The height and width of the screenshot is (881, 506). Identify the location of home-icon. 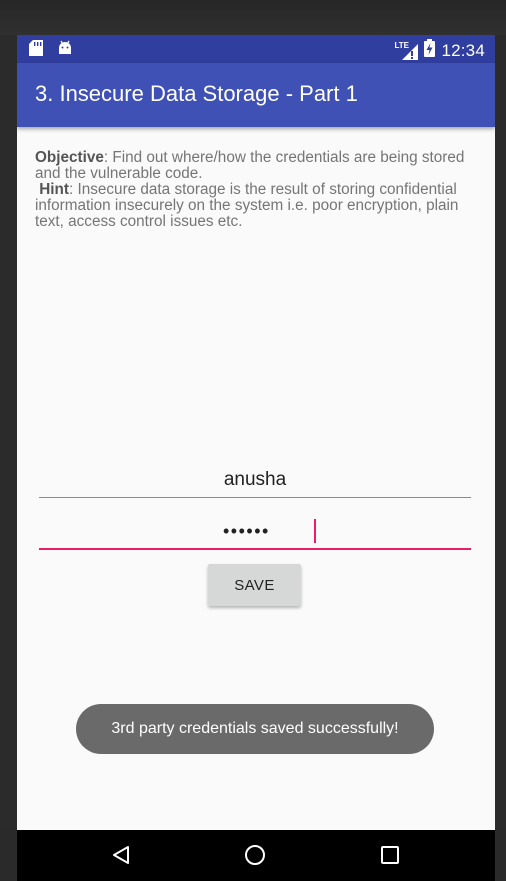
(255, 857).